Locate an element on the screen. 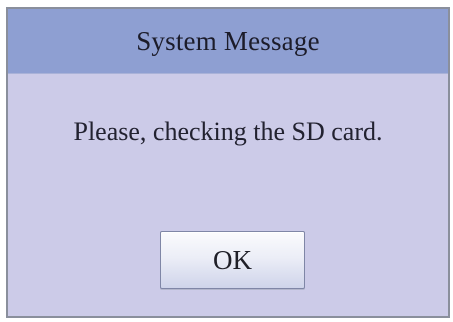  dialog-title: System Message is located at coordinates (228, 40).